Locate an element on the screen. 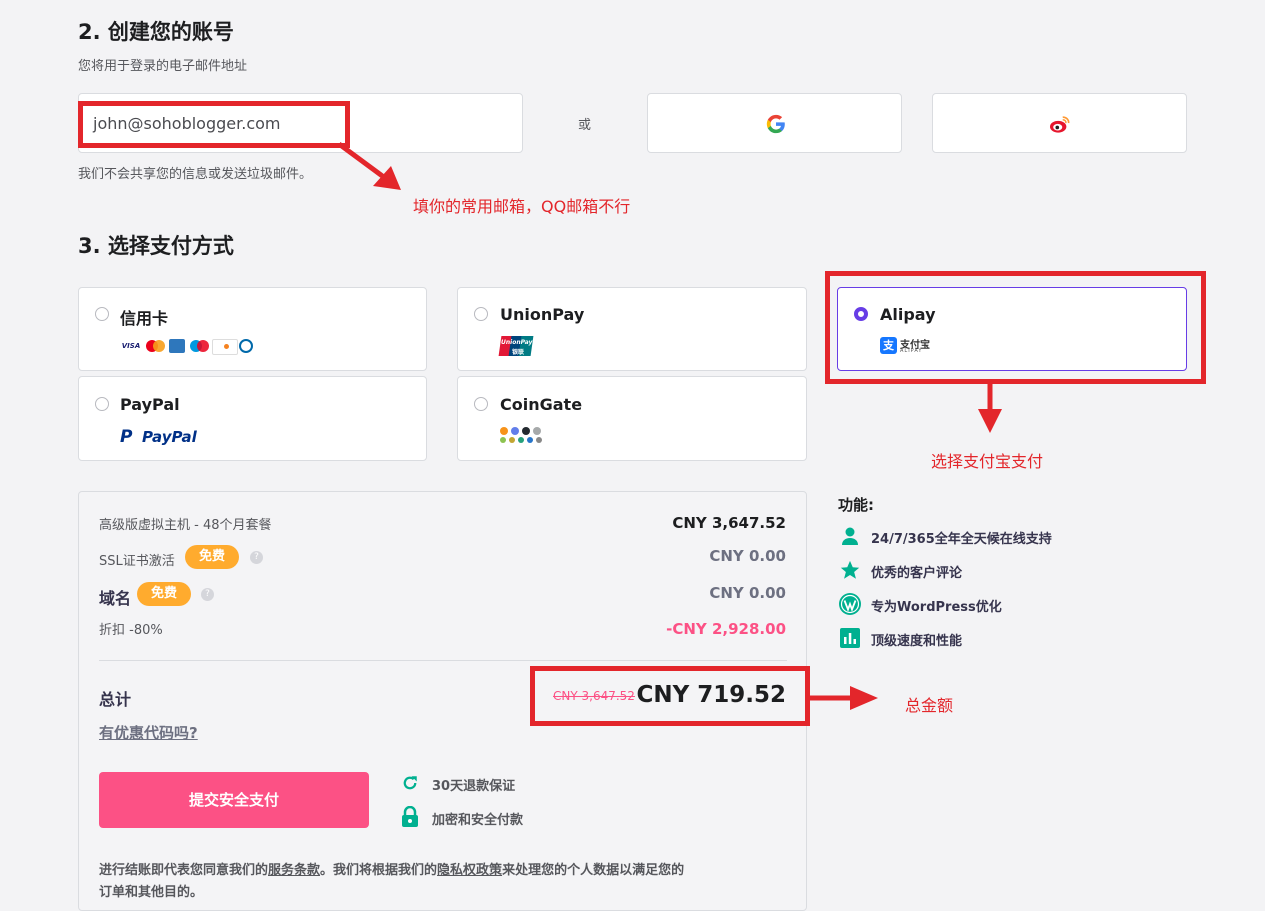  radio-coingate is located at coordinates (481, 404).